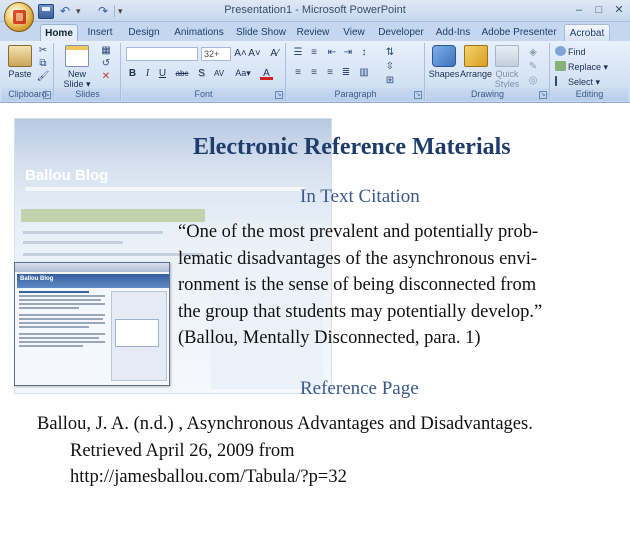  I want to click on tab-insert: Insert, so click(100, 32).